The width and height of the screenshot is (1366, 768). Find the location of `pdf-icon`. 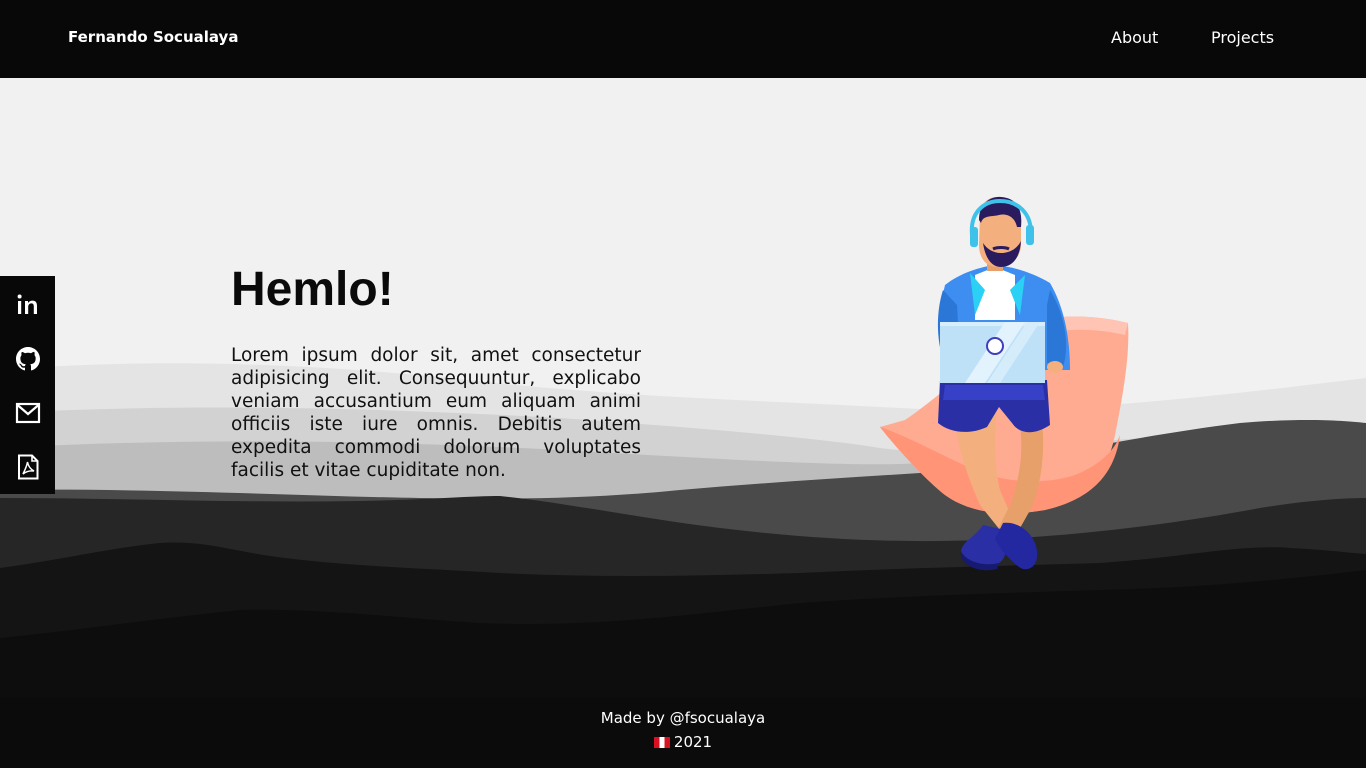

pdf-icon is located at coordinates (27, 467).